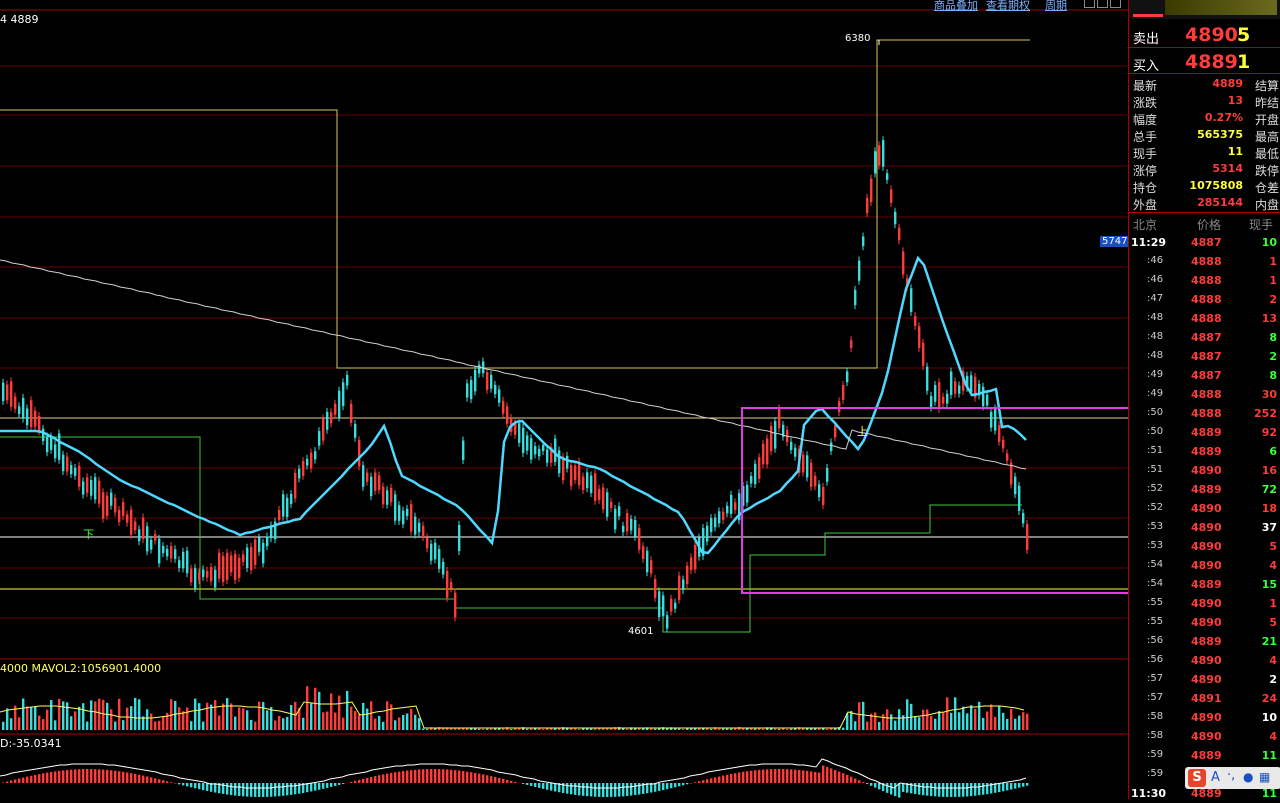 Image resolution: width=1280 pixels, height=803 pixels. I want to click on view-options-link: 查看期权, so click(1008, 6).